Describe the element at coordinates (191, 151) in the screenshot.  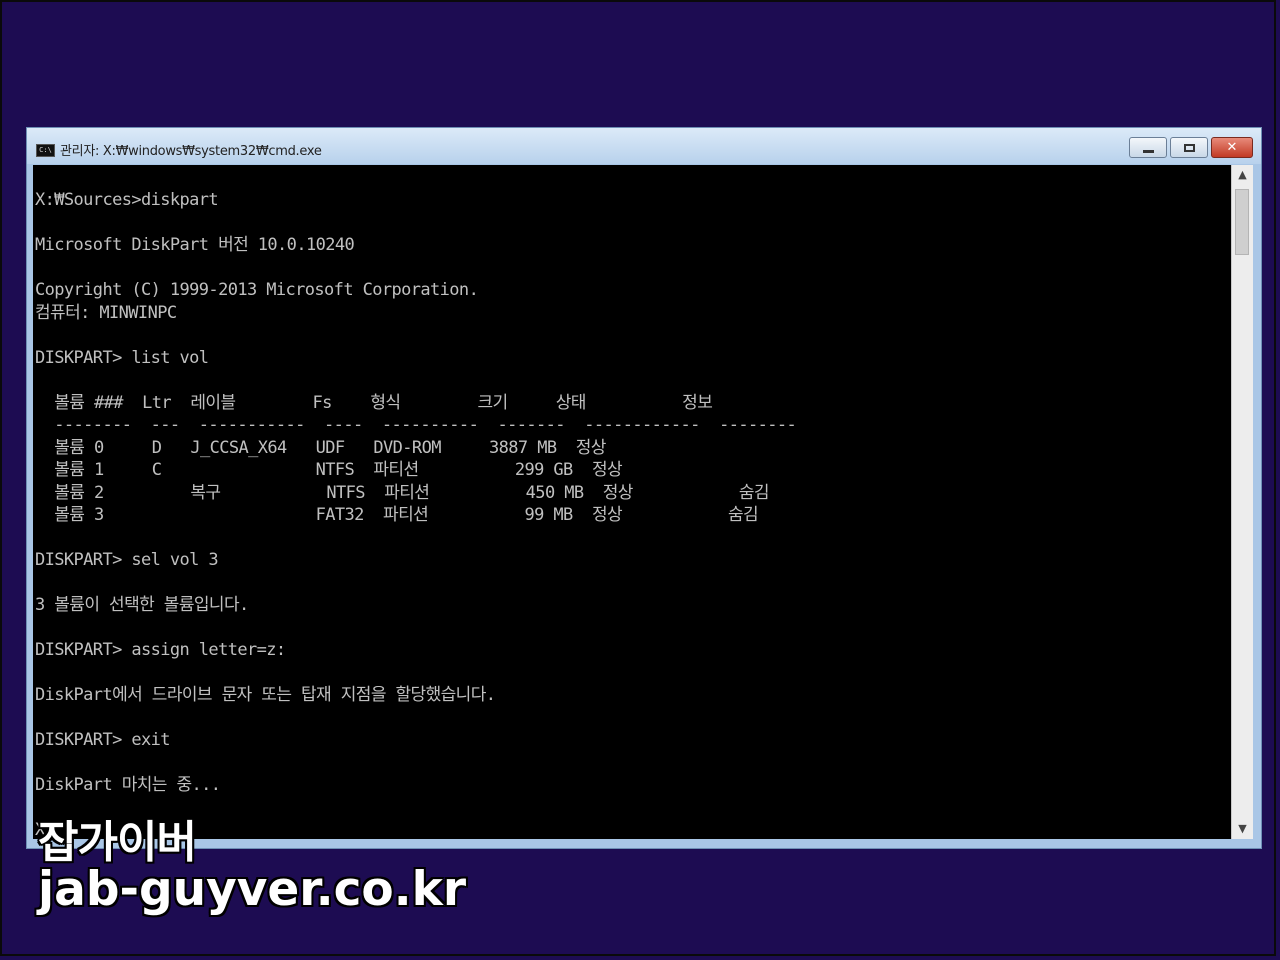
I see `window-title: 관리자: X:₩windows₩system32₩cmd.exe` at that location.